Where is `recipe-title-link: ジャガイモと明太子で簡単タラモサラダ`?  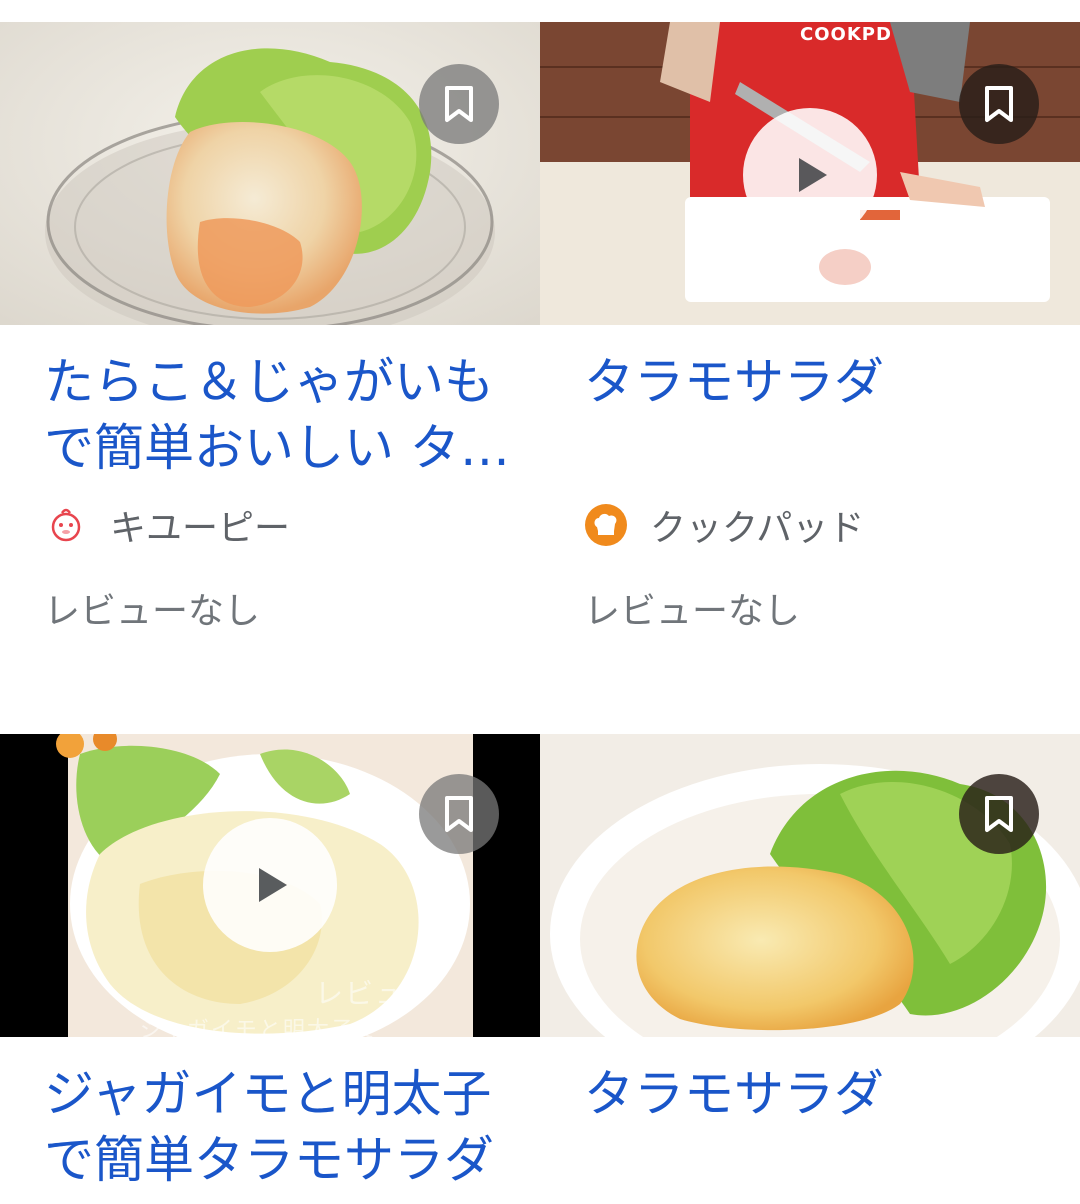 recipe-title-link: ジャガイモと明太子で簡単タラモサラダ is located at coordinates (284, 1127).